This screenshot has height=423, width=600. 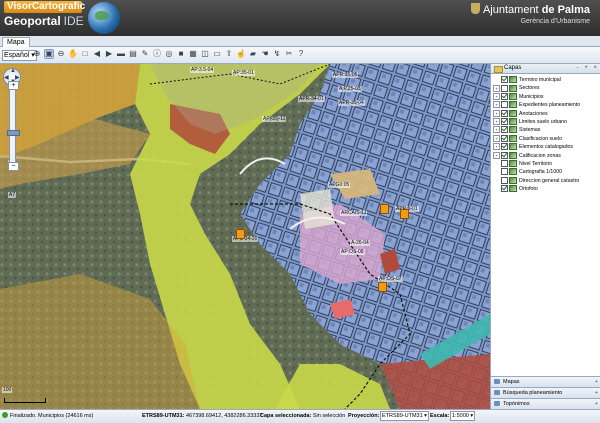 What do you see at coordinates (545, 403) in the screenshot?
I see `accordion-2: Topónimos +` at bounding box center [545, 403].